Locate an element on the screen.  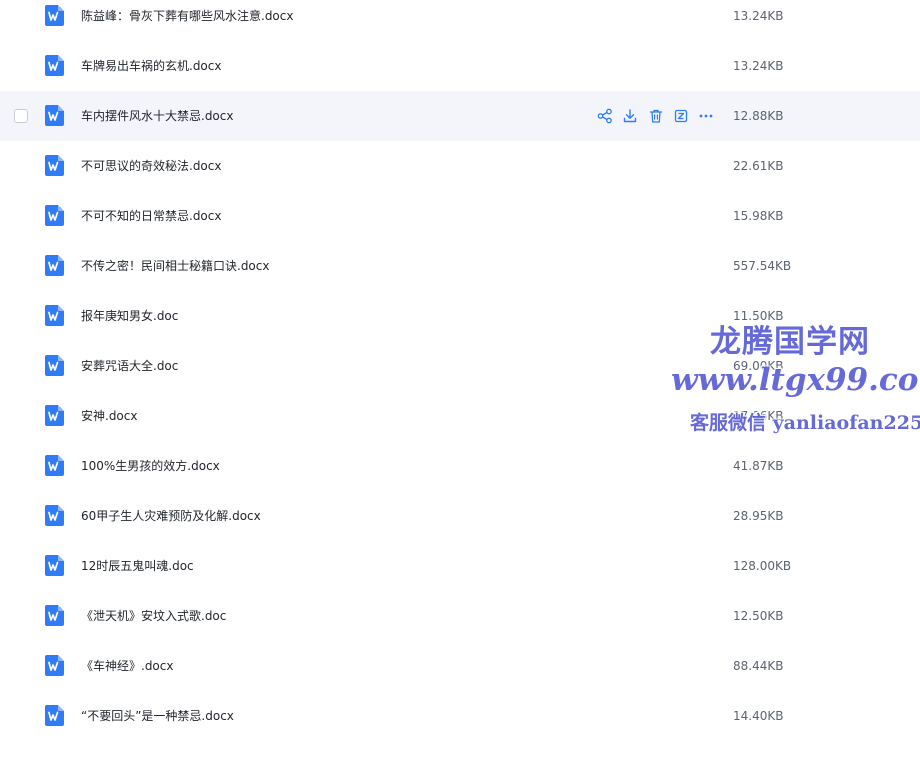
file-row: 《泄天机》安坟入式歌.doc 12.50KB is located at coordinates (460, 616).